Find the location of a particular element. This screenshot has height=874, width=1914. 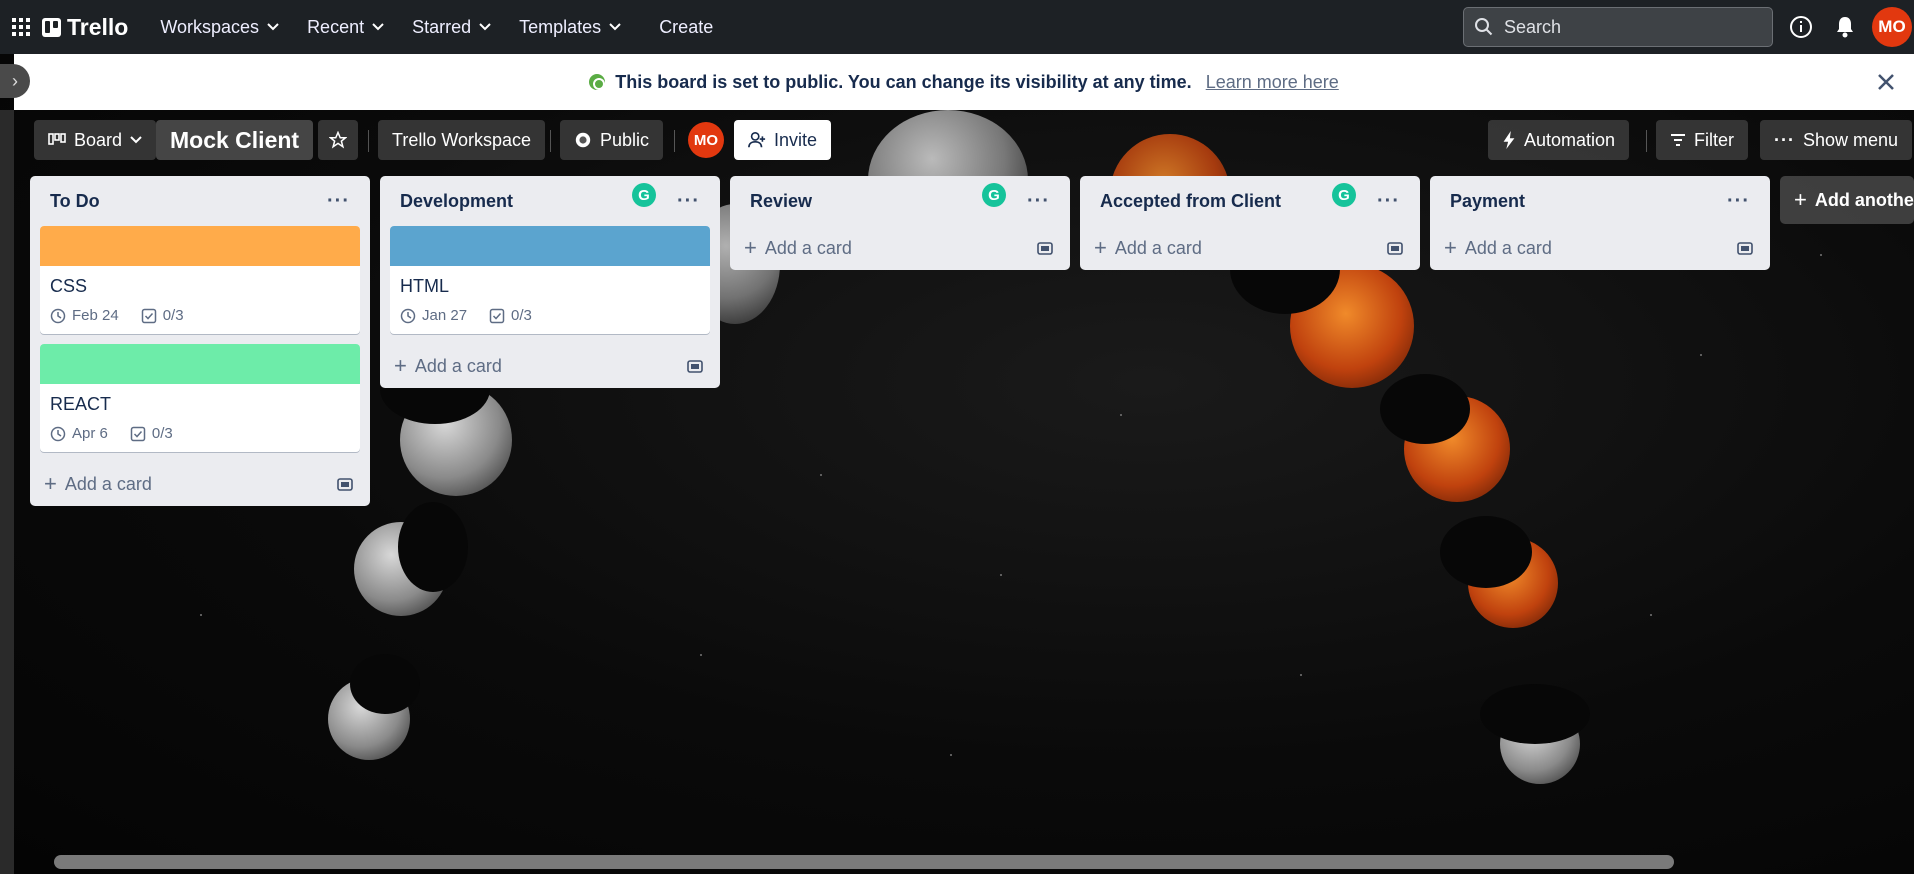

card-title: HTML is located at coordinates (424, 286).